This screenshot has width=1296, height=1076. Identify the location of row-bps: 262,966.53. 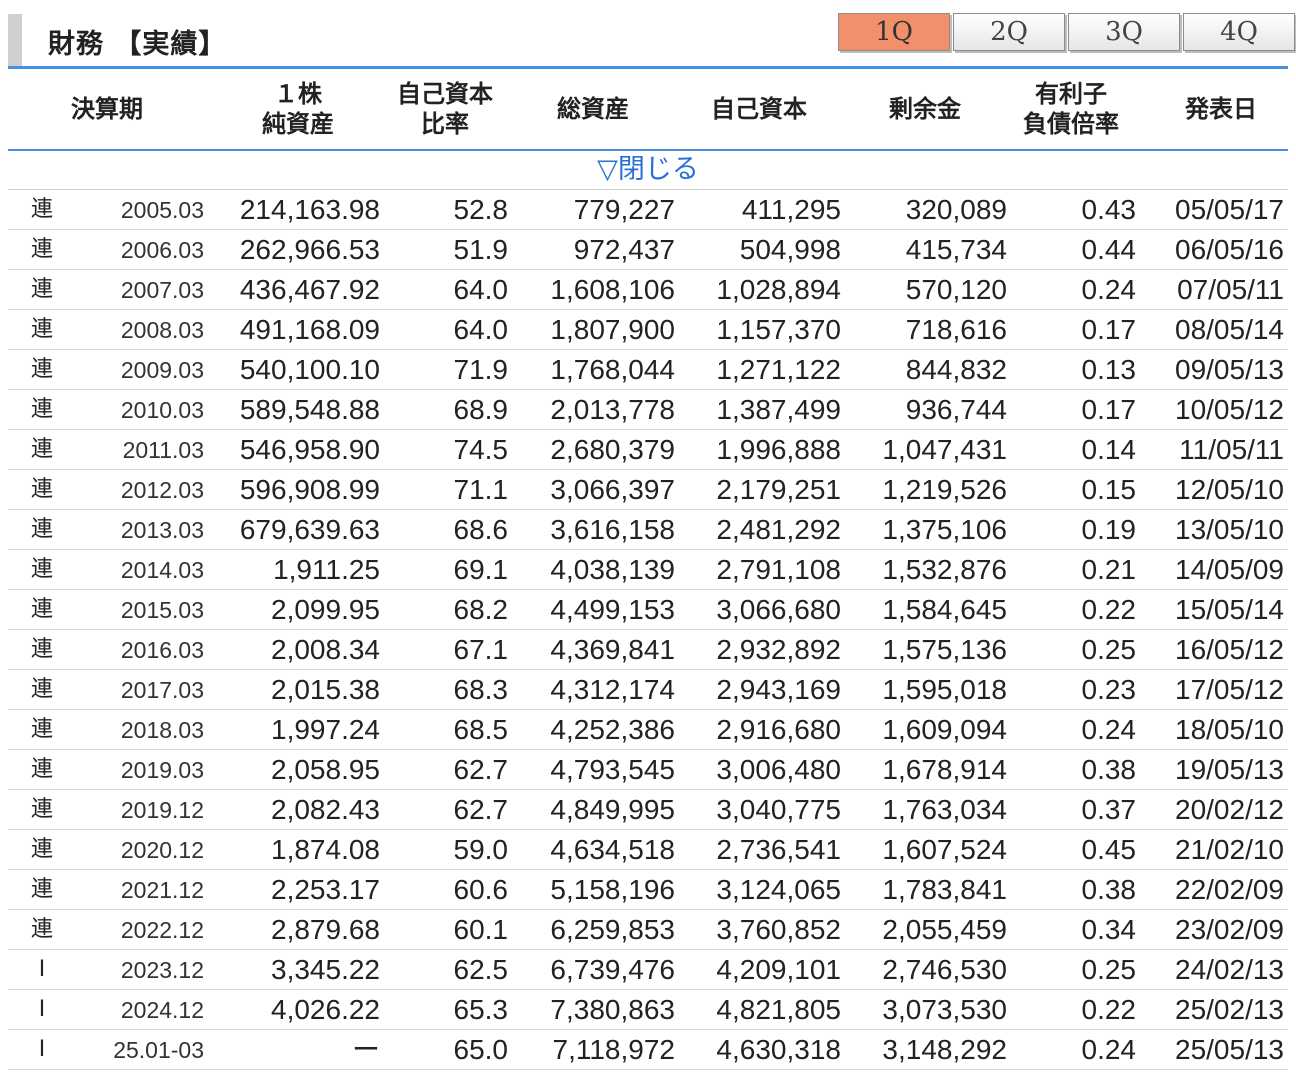
(309, 249).